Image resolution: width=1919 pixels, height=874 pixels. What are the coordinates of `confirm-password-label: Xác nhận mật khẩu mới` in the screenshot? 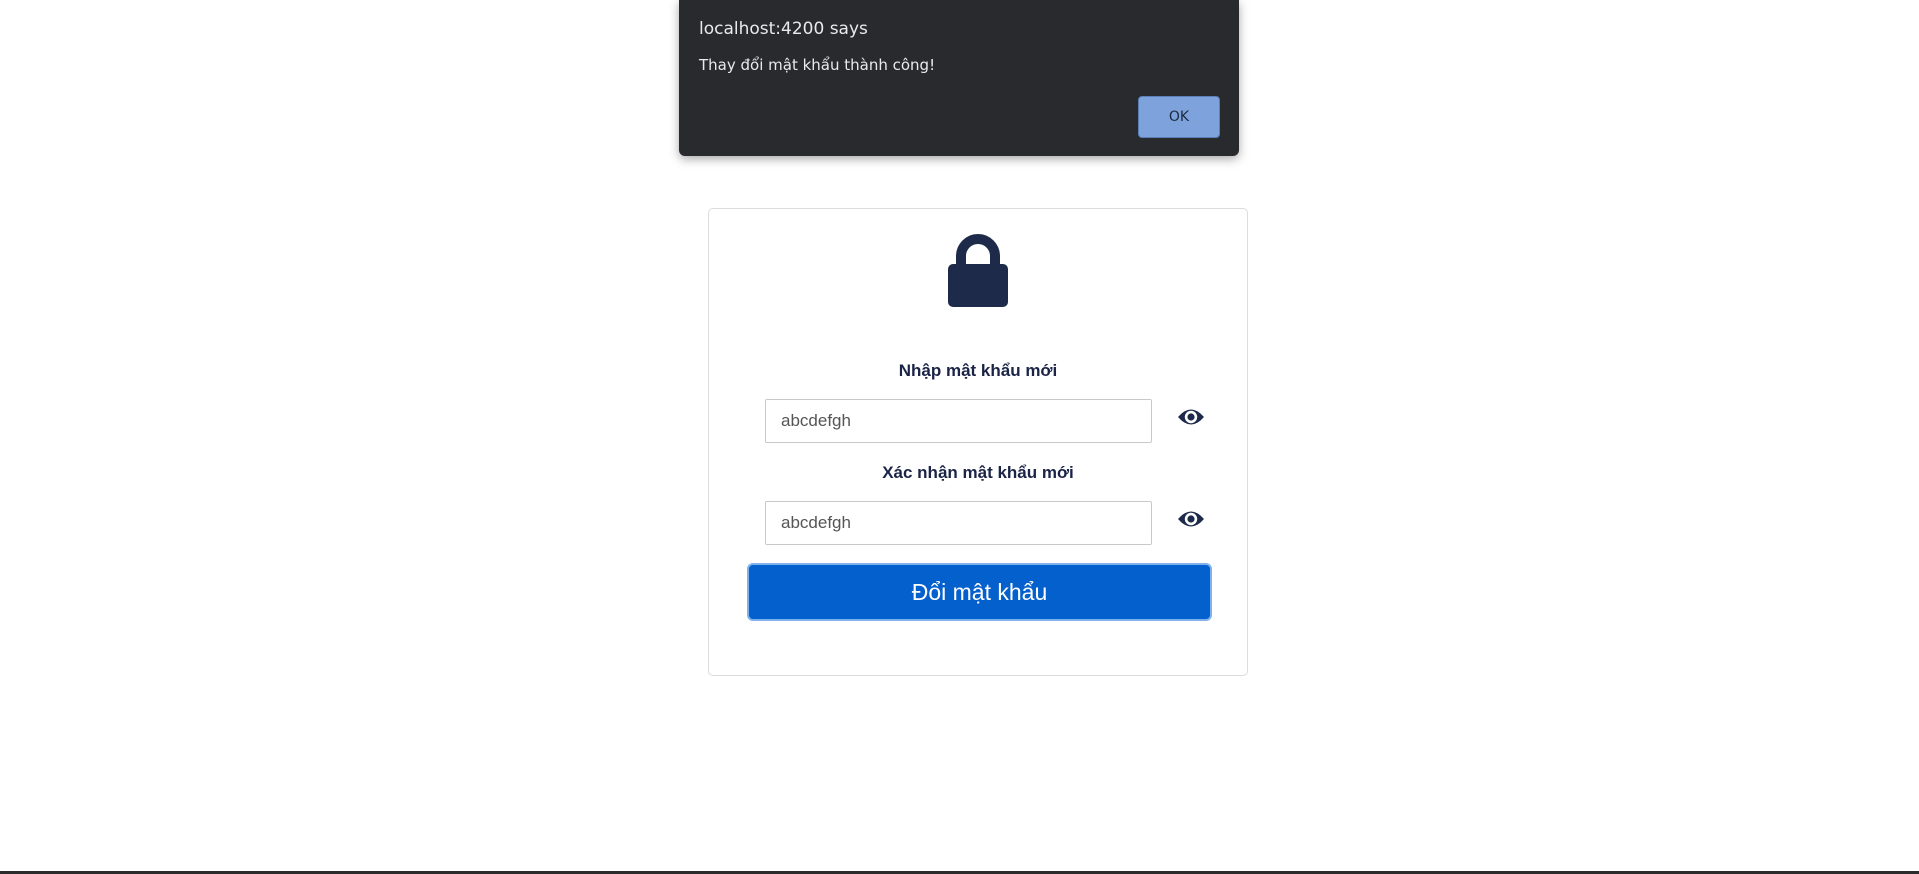 It's located at (978, 472).